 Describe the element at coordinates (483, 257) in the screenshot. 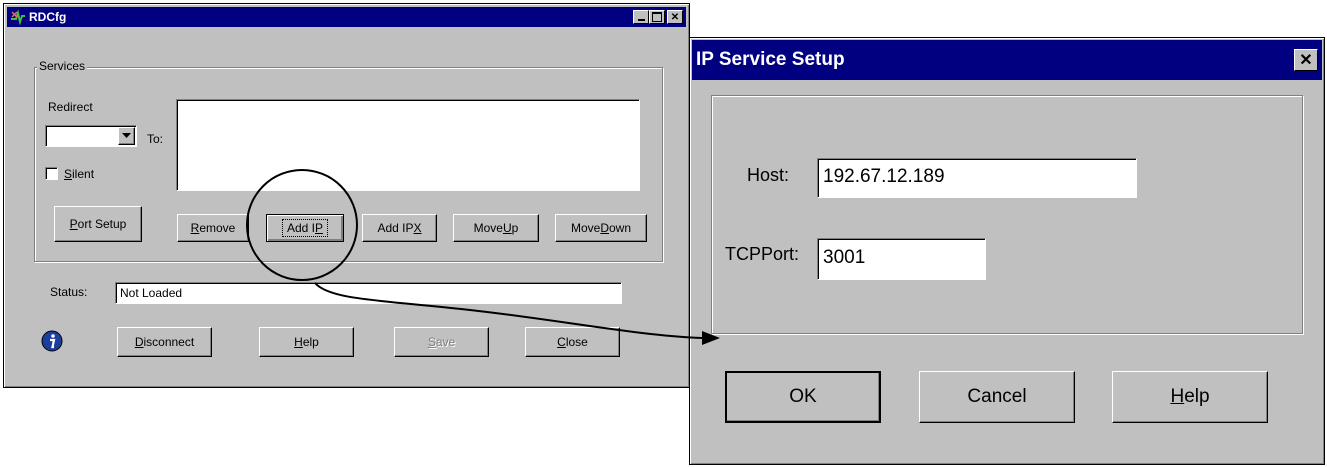

I see `annotation-overlay` at that location.